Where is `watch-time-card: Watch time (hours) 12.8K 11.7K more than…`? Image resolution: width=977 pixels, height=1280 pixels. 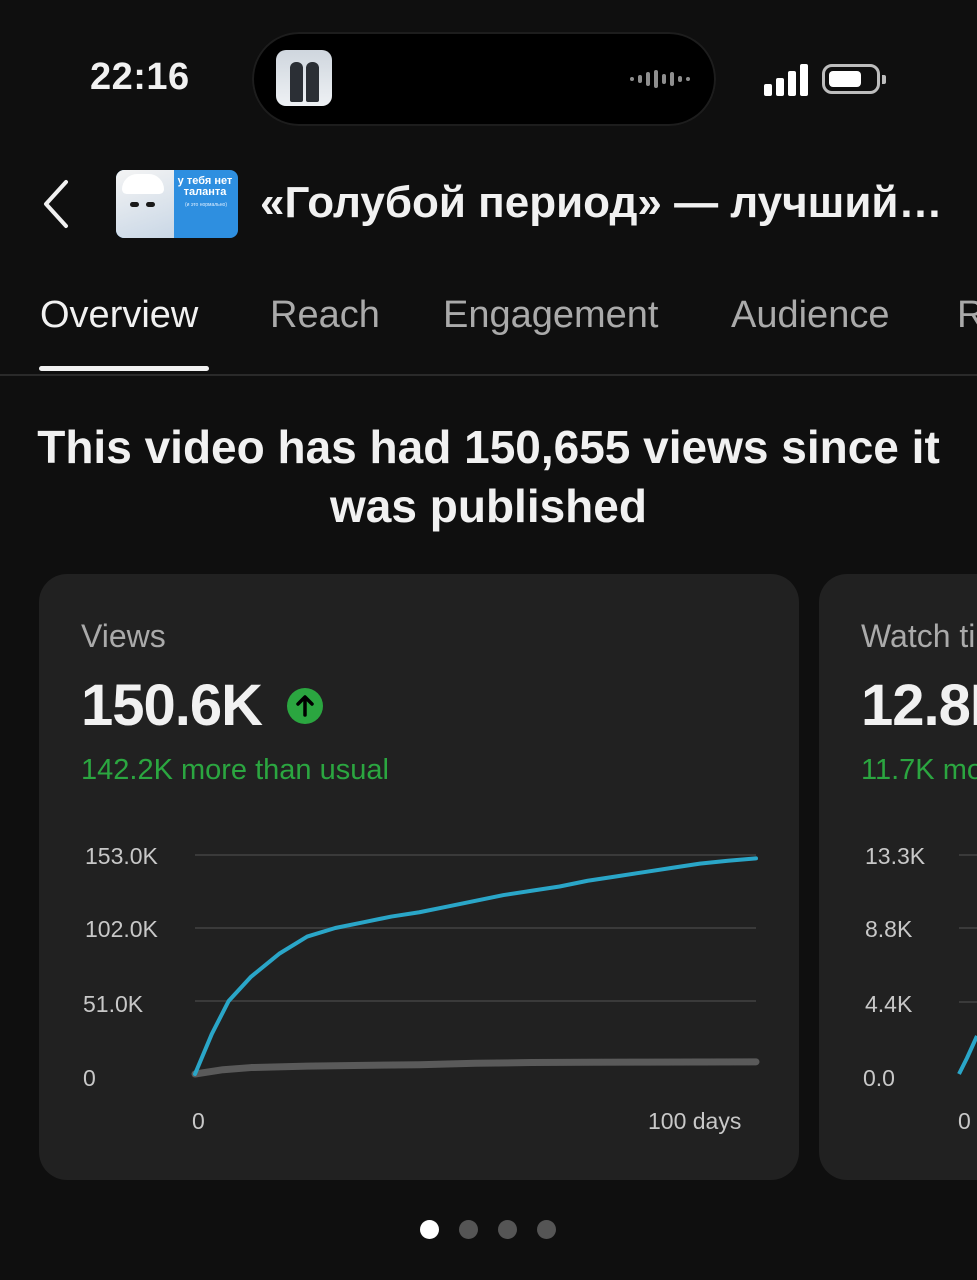 watch-time-card: Watch time (hours) 12.8K 11.7K more than… is located at coordinates (898, 877).